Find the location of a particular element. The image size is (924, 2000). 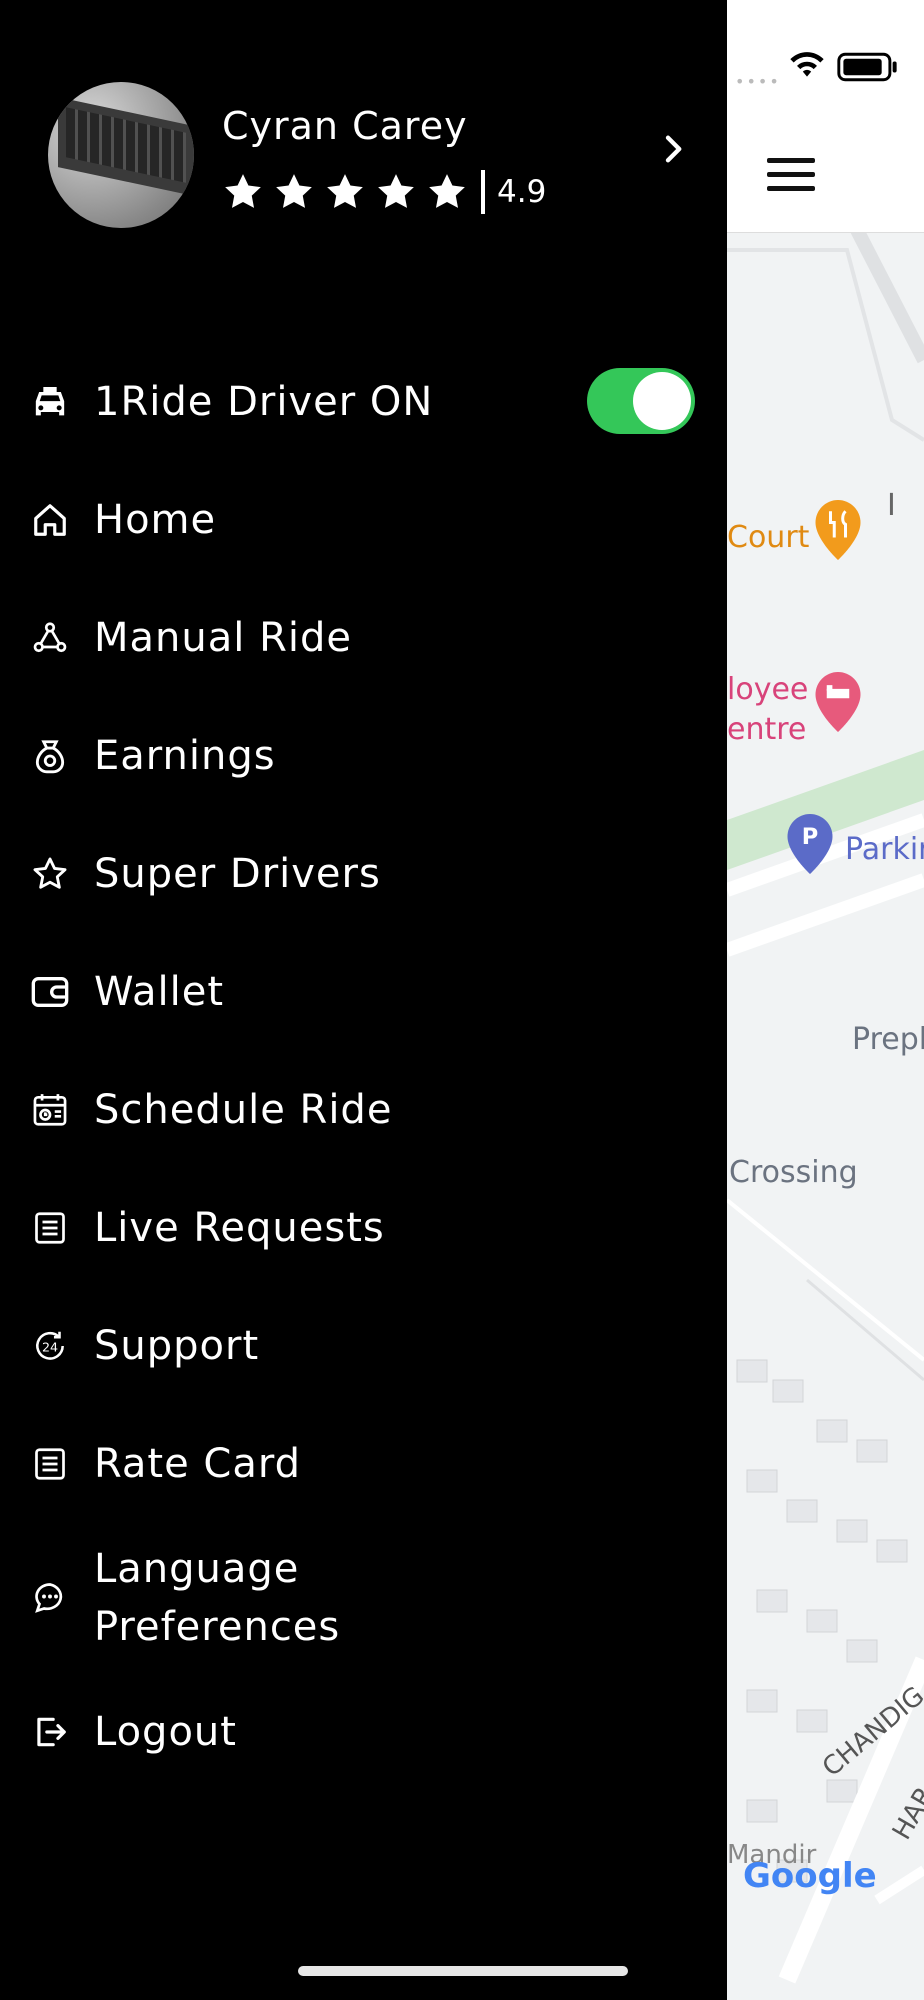

rating-row: 4.9 is located at coordinates (384, 192).